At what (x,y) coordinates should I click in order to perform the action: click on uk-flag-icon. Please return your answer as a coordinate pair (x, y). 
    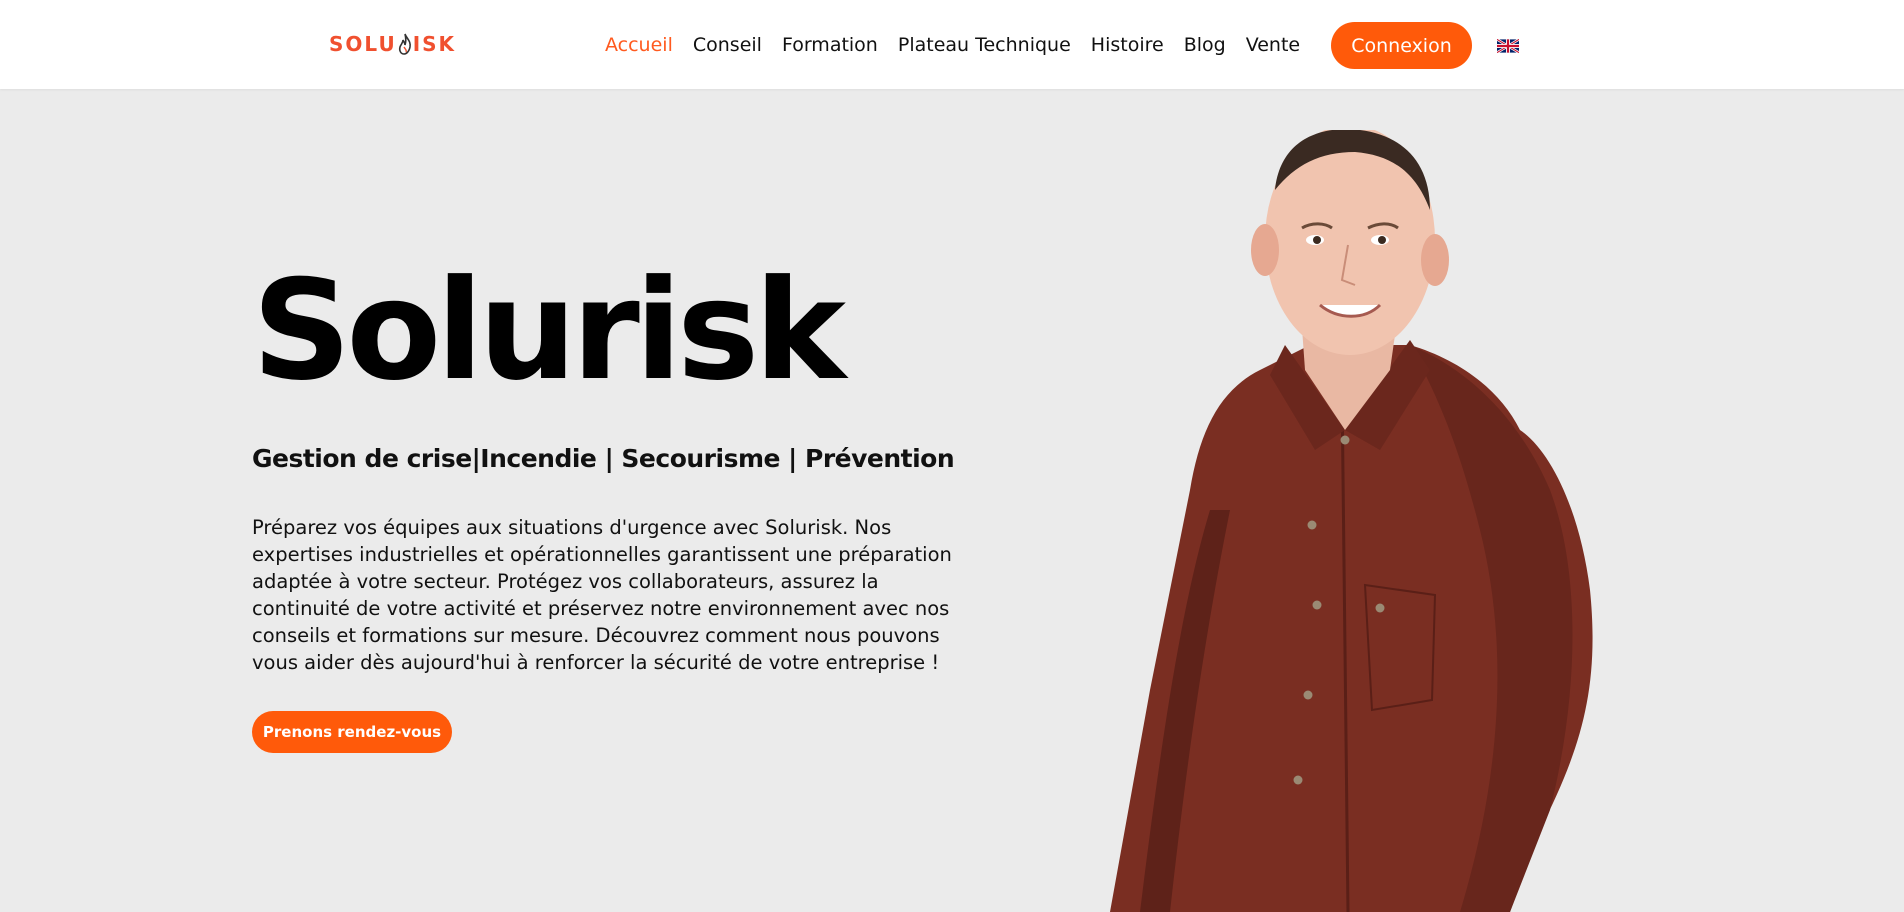
    Looking at the image, I should click on (1508, 46).